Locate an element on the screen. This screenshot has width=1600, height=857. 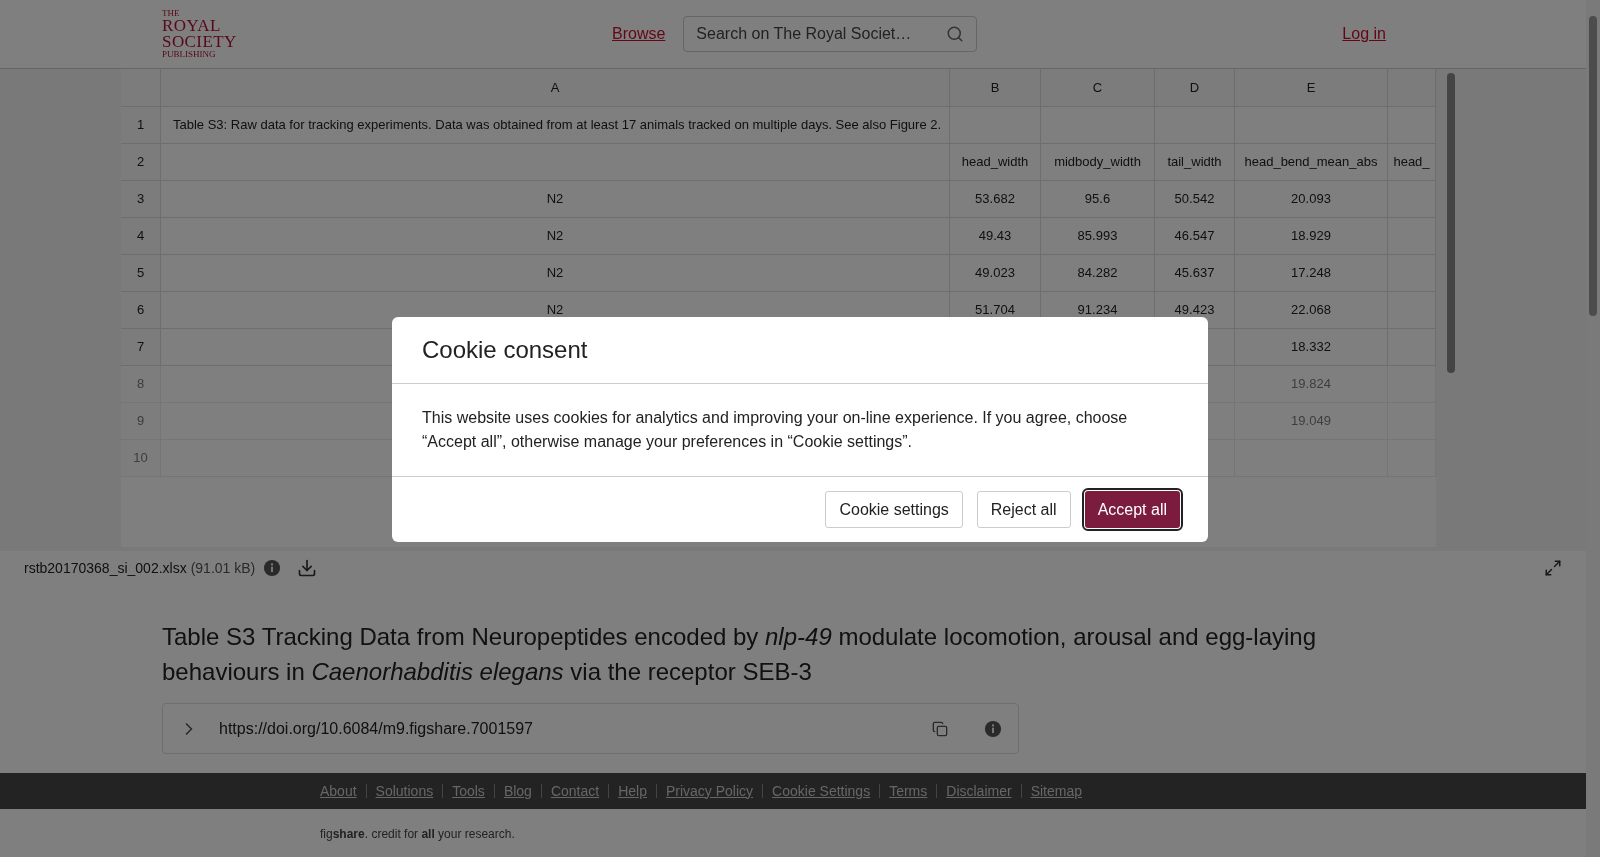
table-cell: 18.929 is located at coordinates (1311, 236).